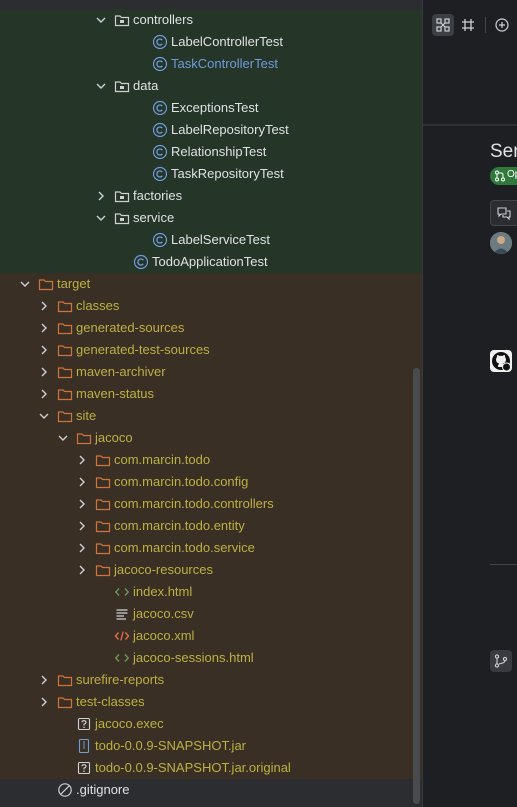 This screenshot has width=517, height=807. Describe the element at coordinates (502, 25) in the screenshot. I see `add-icon` at that location.